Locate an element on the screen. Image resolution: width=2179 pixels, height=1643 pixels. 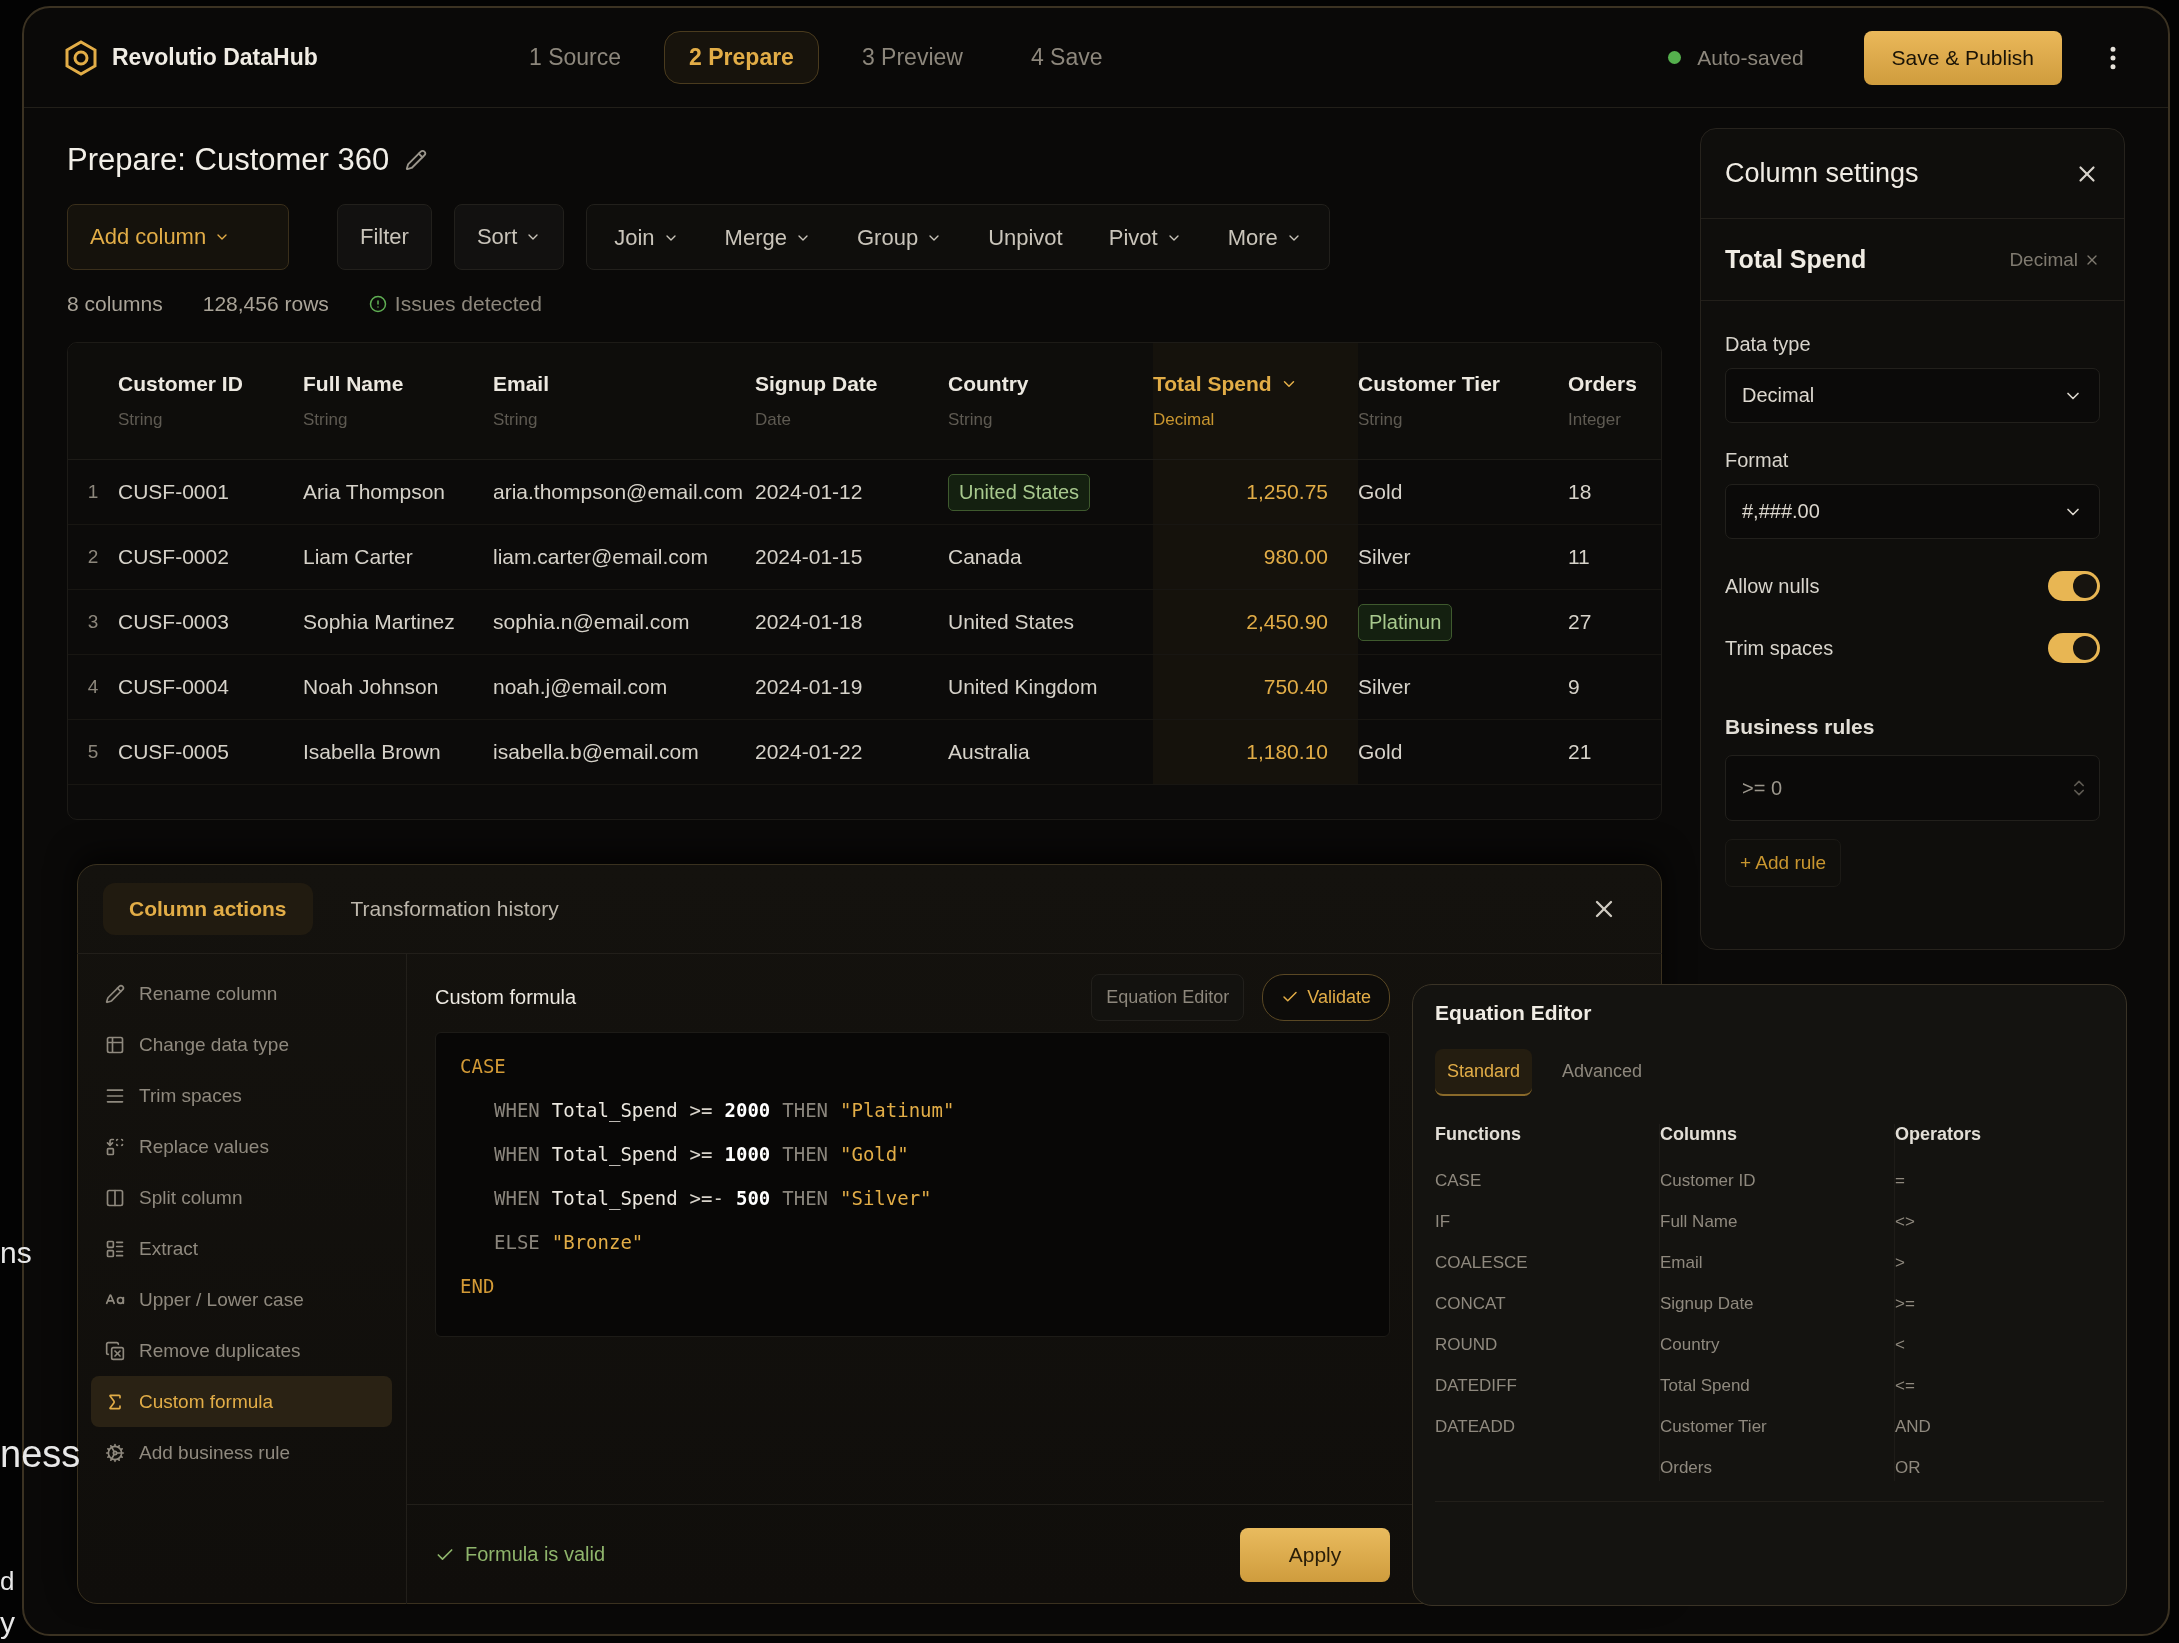
toolbar-button: Add column is located at coordinates (178, 237).